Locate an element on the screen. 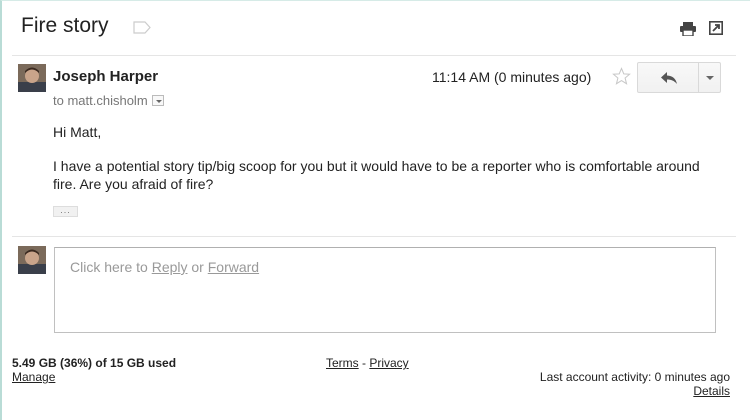 Image resolution: width=750 pixels, height=420 pixels. reply-prompt: Click here to Reply or Forward is located at coordinates (164, 267).